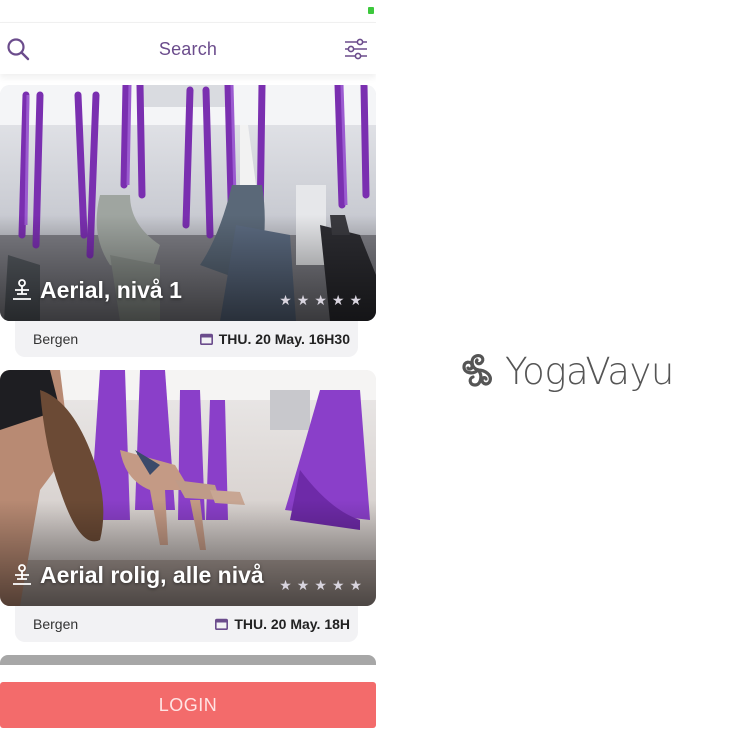 Image resolution: width=750 pixels, height=750 pixels. Describe the element at coordinates (371, 10) in the screenshot. I see `battery-icon` at that location.